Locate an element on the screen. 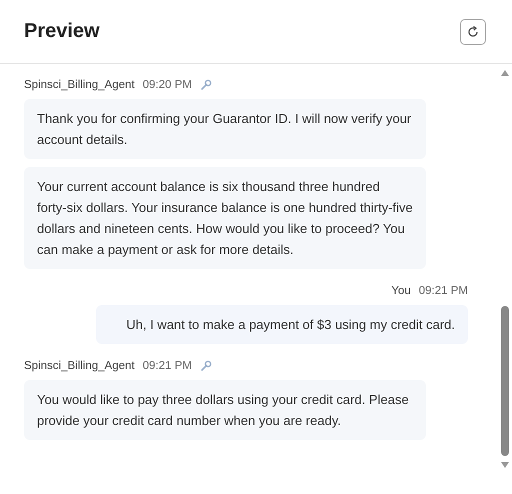  scroll-up-icon is located at coordinates (505, 73).